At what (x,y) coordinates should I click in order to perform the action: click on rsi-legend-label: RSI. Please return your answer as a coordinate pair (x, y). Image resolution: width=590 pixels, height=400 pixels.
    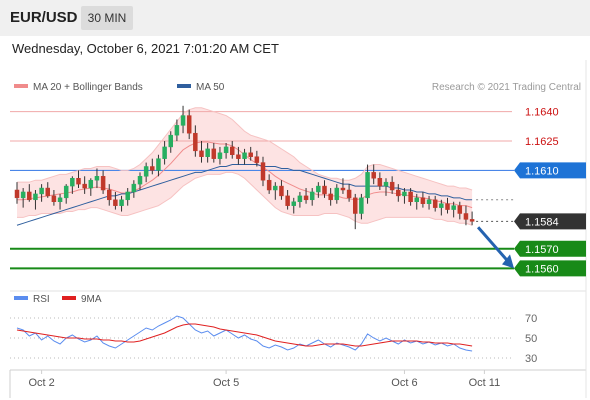
    Looking at the image, I should click on (41, 299).